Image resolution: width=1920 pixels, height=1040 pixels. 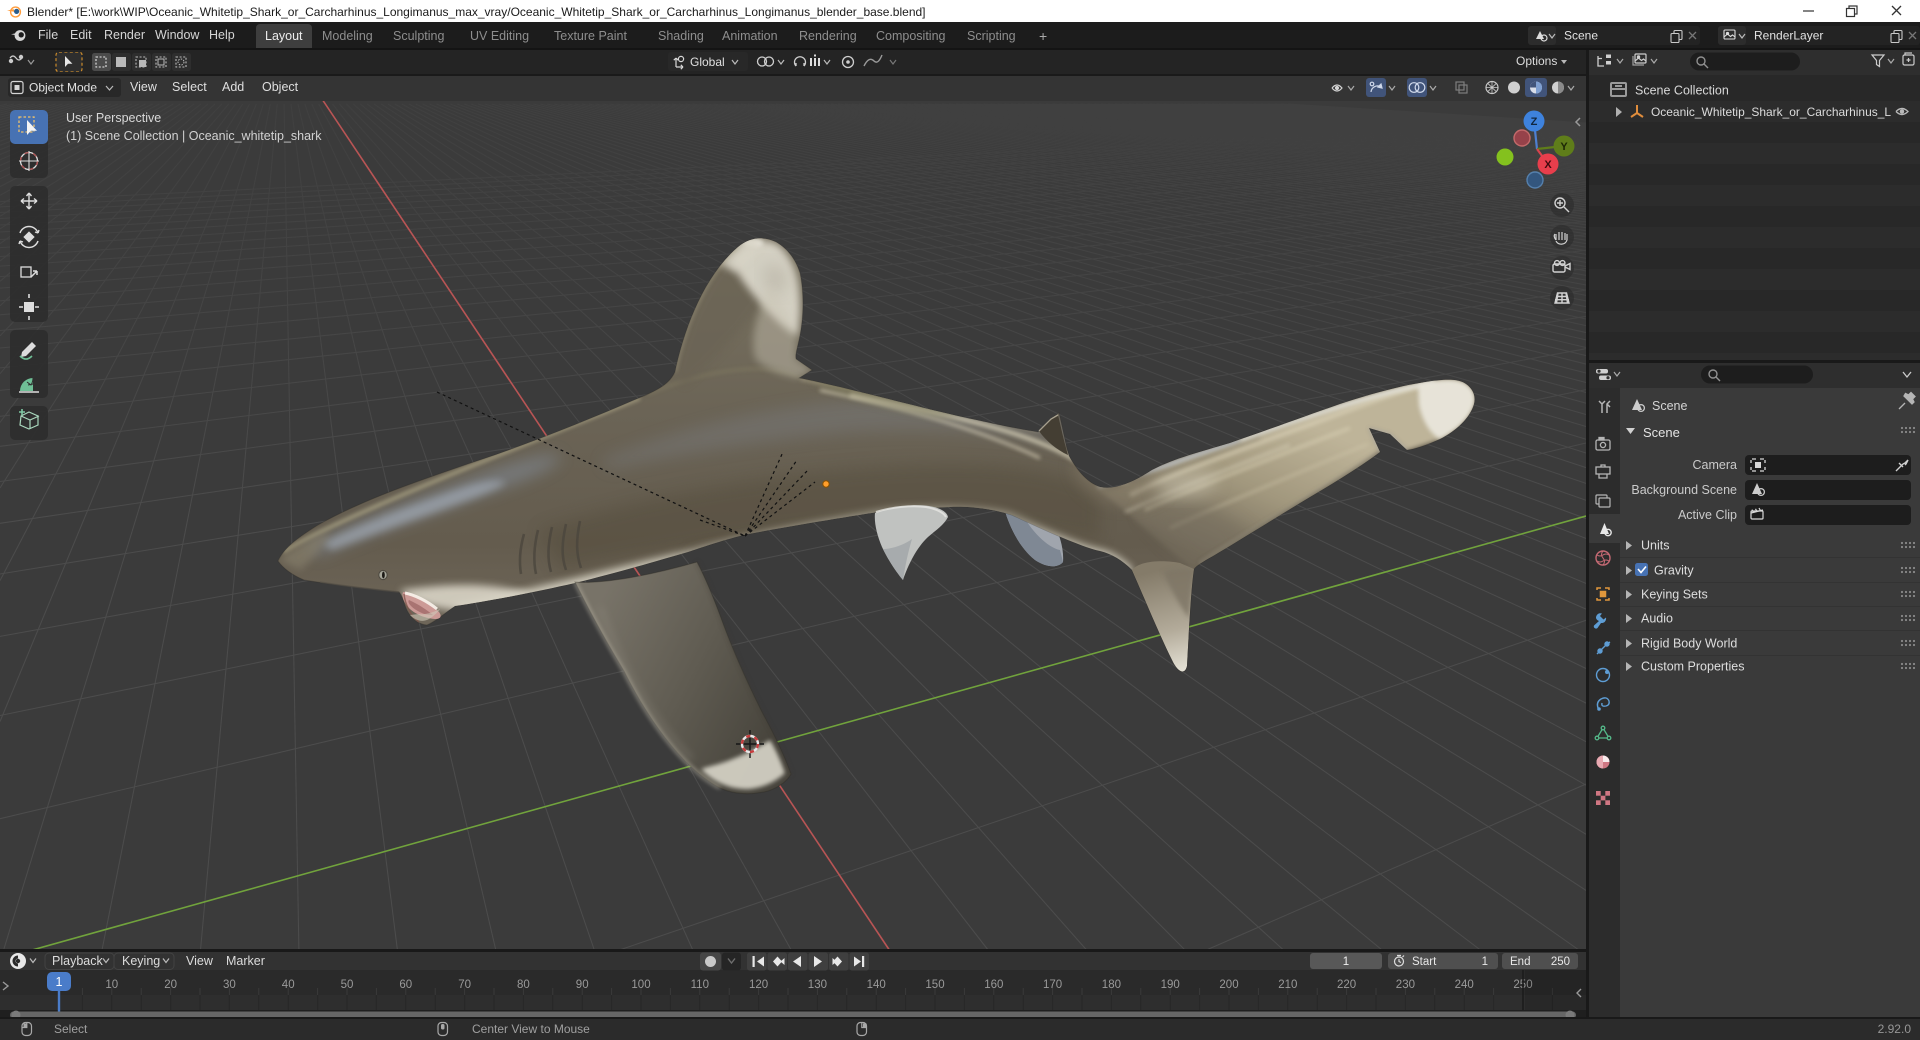 I want to click on svg-text: 210, so click(x=1287, y=985).